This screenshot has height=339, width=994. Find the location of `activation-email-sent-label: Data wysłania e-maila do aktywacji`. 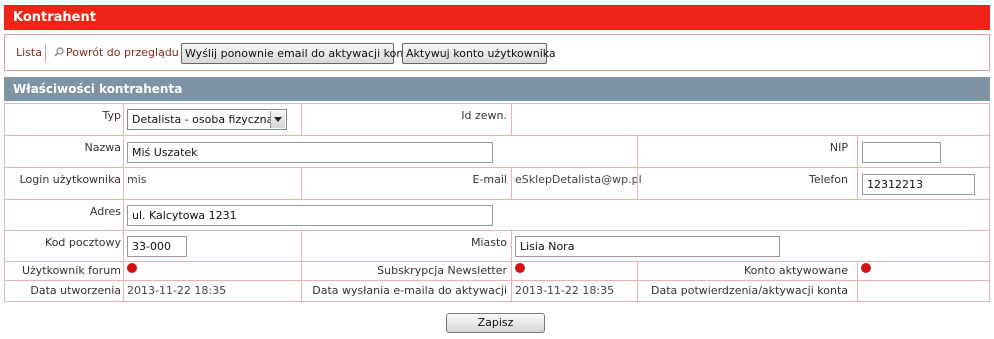

activation-email-sent-label: Data wysłania e-maila do aktywacji is located at coordinates (409, 290).